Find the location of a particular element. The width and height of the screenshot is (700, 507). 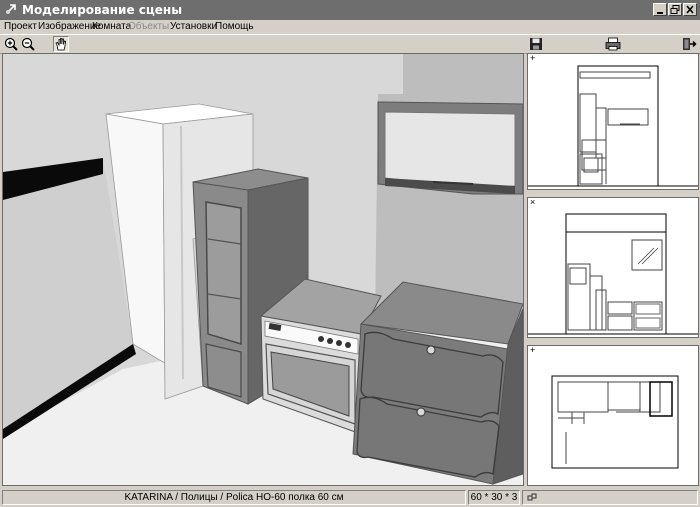

title-bar: Моделирование сцены is located at coordinates (350, 10).